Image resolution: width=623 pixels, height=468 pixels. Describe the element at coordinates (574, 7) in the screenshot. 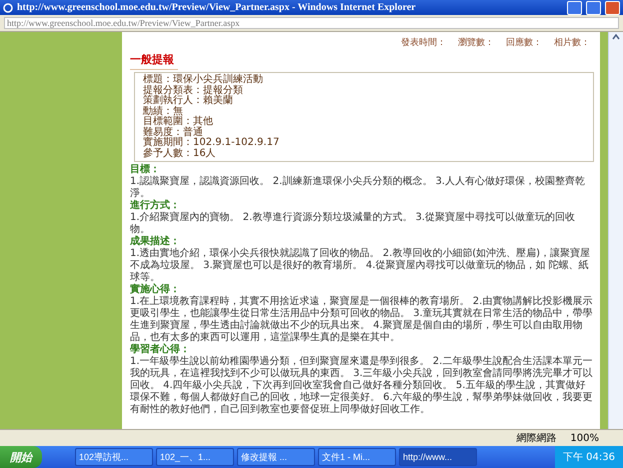

I see `minimize-button` at that location.